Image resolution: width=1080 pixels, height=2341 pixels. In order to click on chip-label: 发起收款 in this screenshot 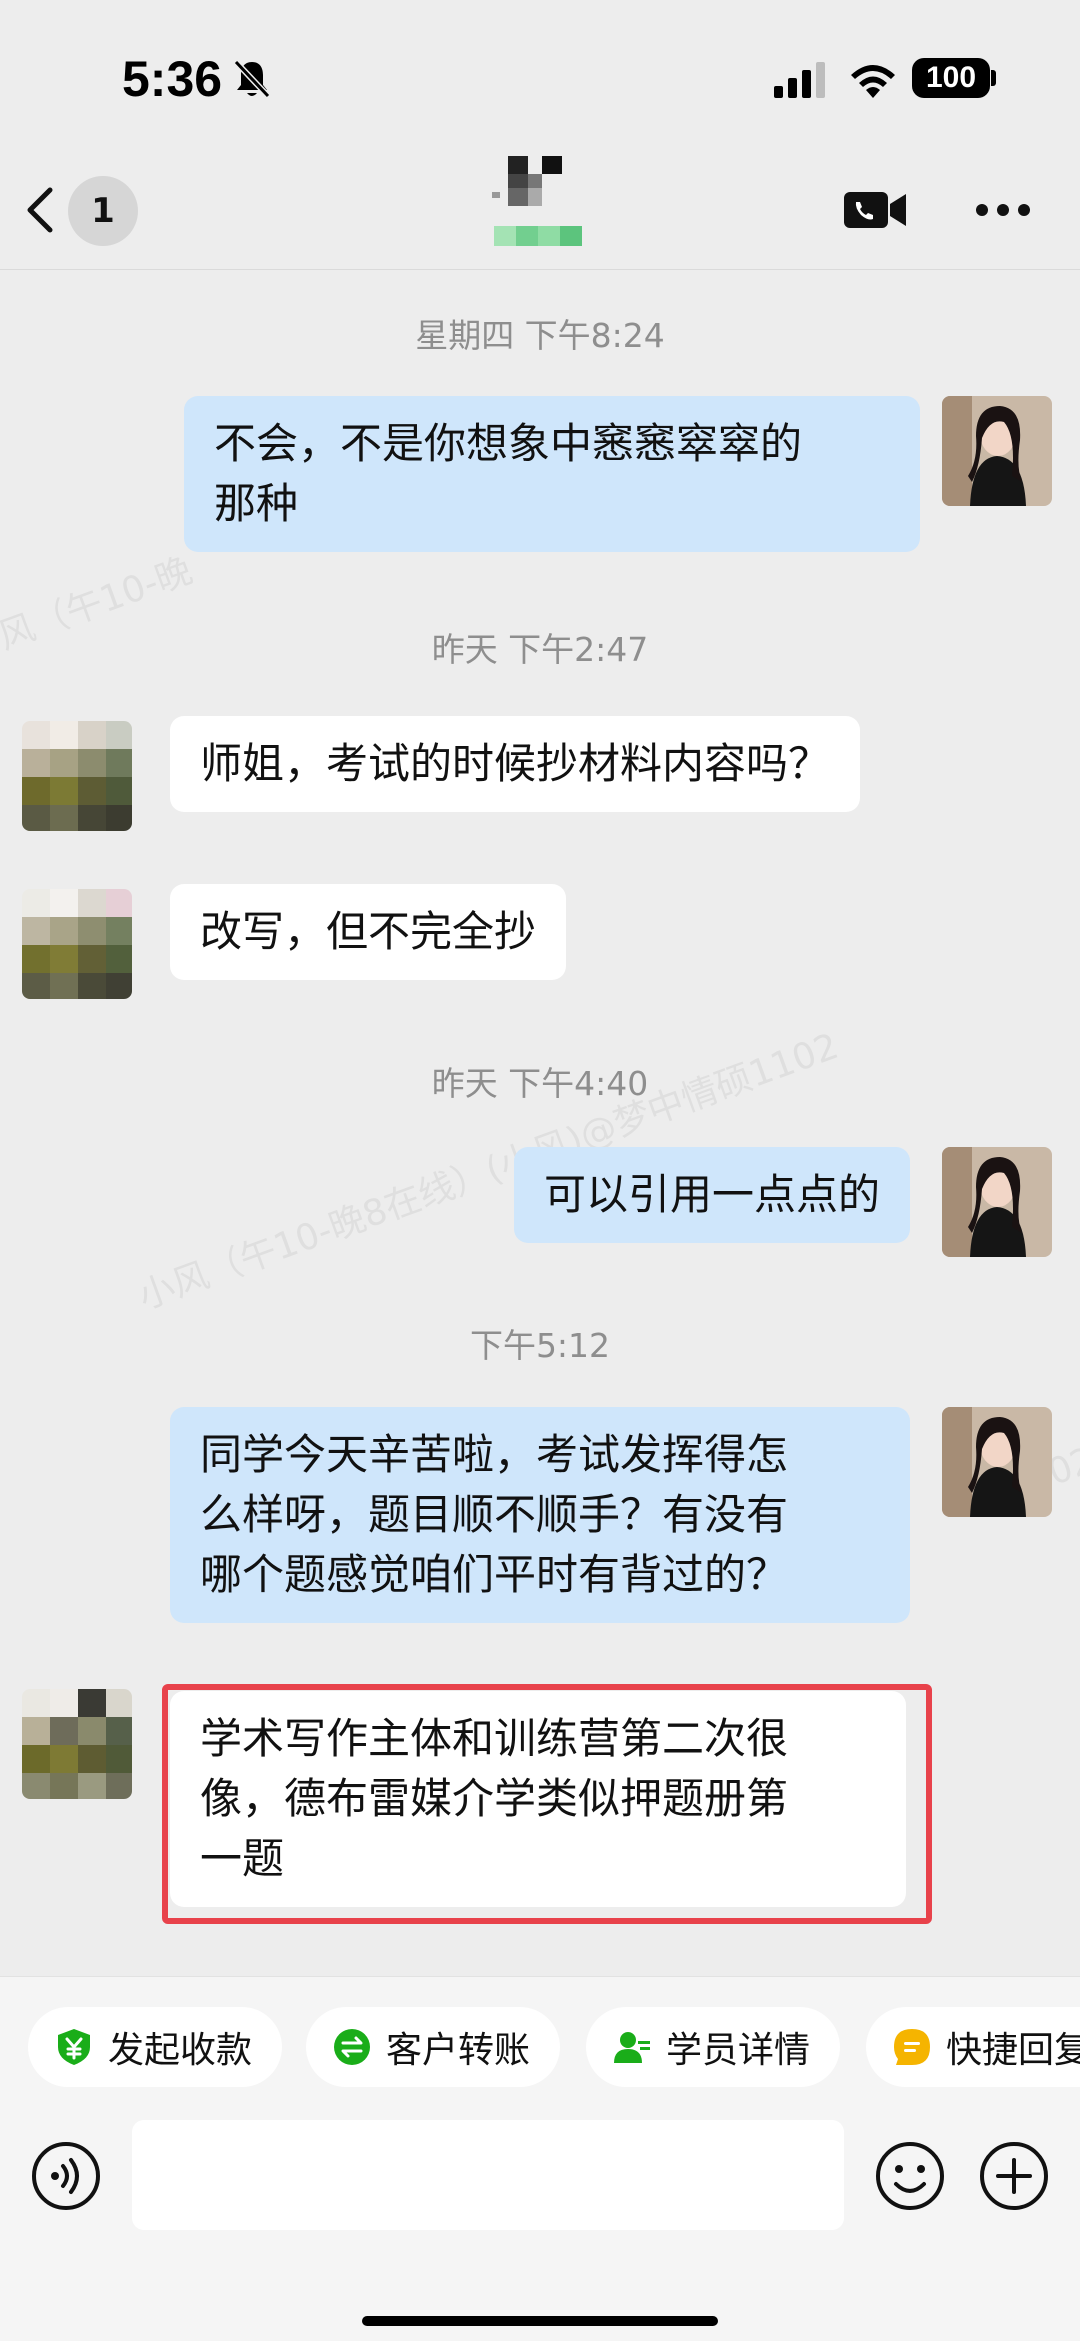, I will do `click(180, 2050)`.